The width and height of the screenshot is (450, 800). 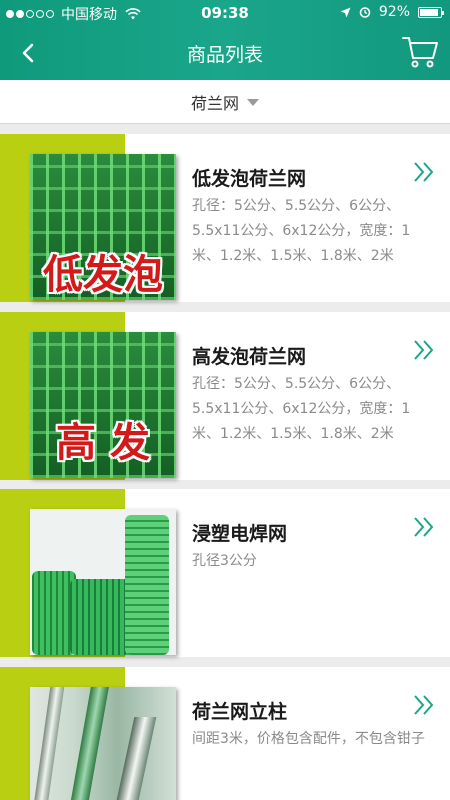 I want to click on product-thumbnail: 高 发, so click(x=103, y=405).